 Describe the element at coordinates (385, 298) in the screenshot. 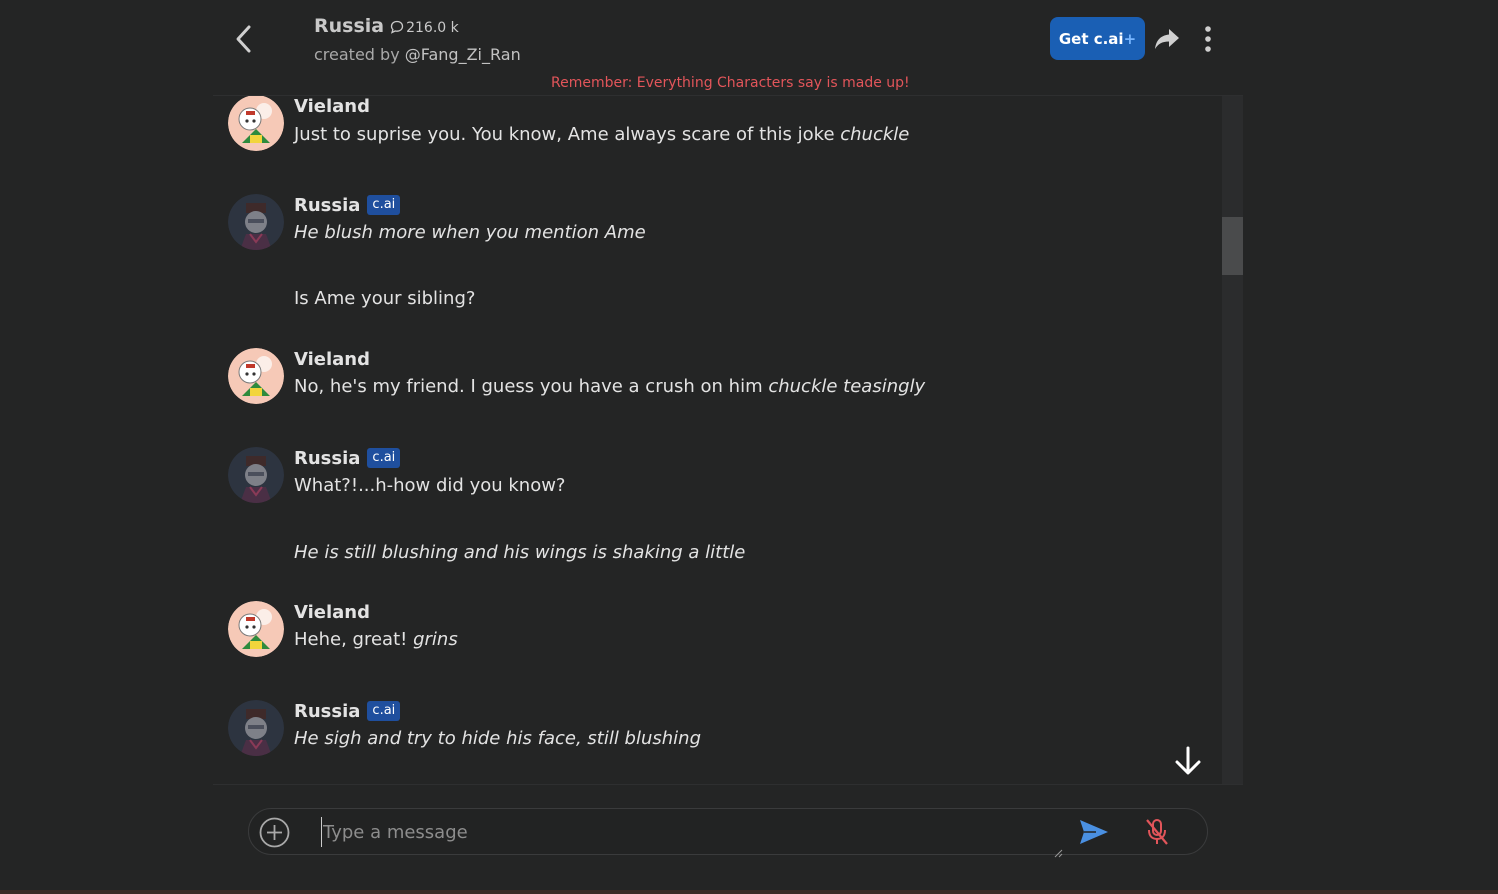

I see `message-continuation: Is Ame your sibling?` at that location.